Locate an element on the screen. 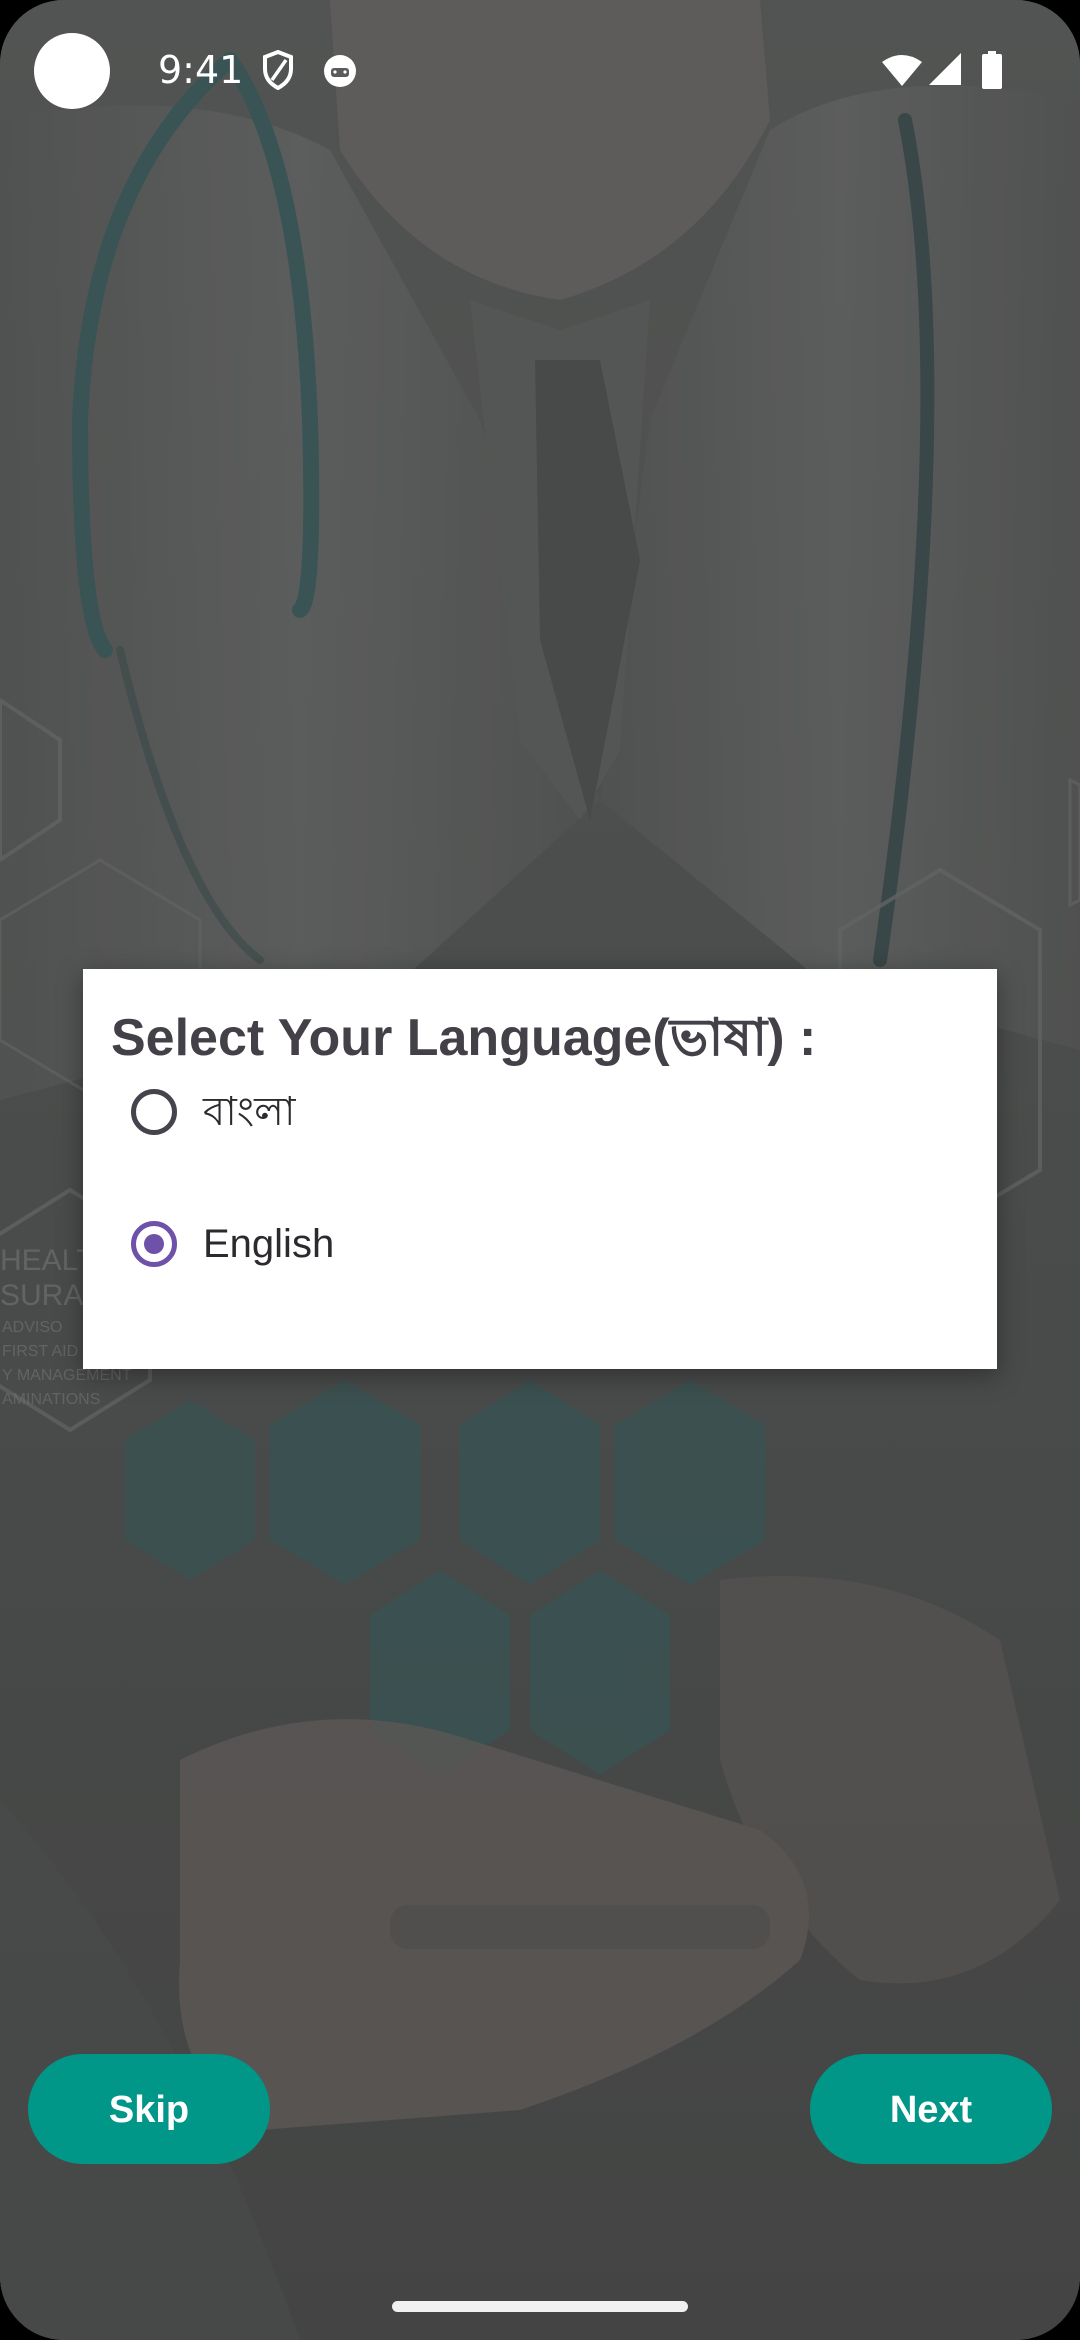  signal-icon is located at coordinates (945, 69).